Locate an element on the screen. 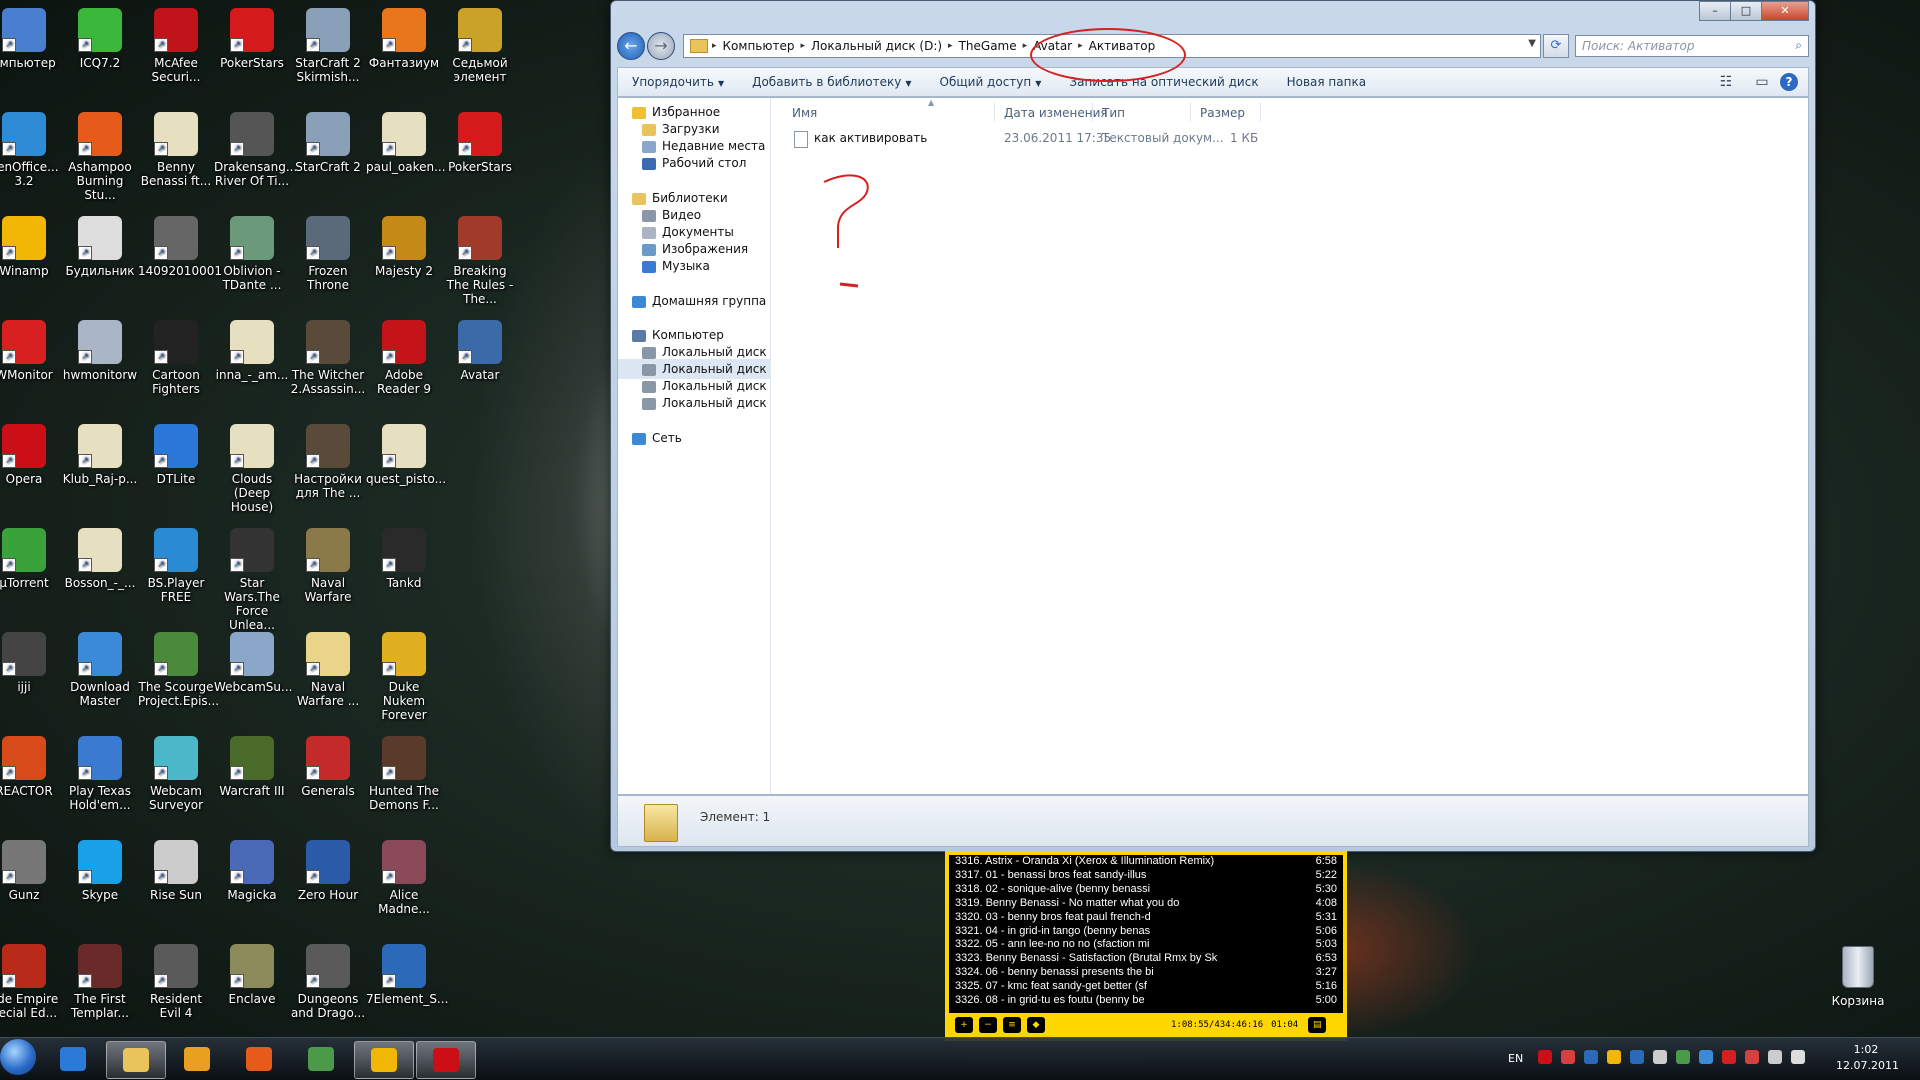  desktop-icon: ↗ омпьютер is located at coordinates (31, 37).